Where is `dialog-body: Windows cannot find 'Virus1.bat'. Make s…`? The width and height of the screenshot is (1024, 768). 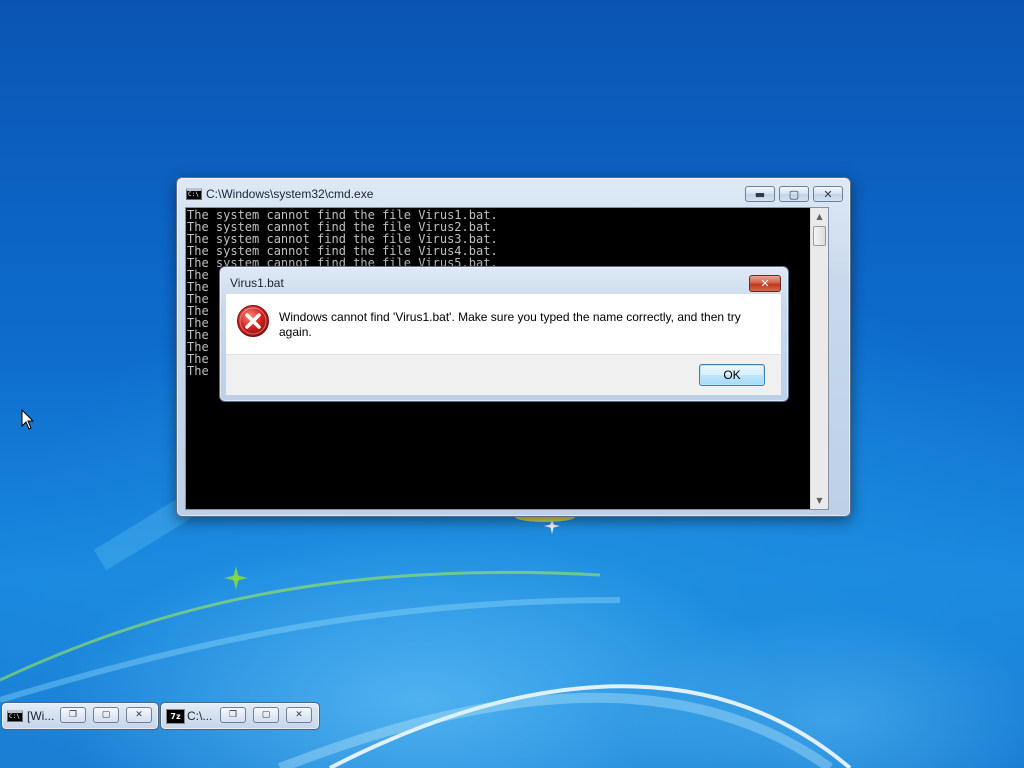
dialog-body: Windows cannot find 'Virus1.bat'. Make s… is located at coordinates (503, 324).